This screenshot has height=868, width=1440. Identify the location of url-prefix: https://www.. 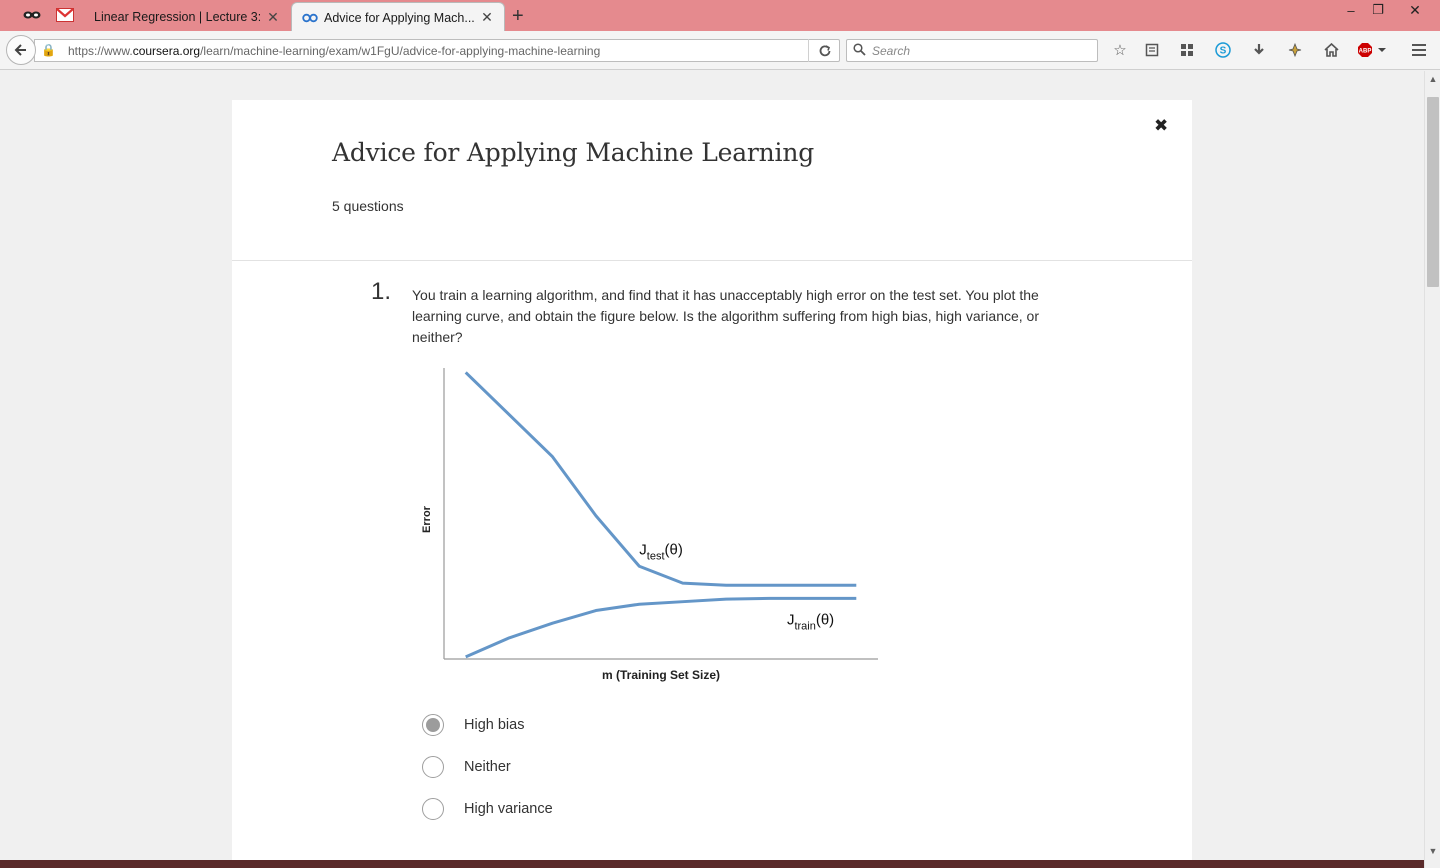
(100, 51).